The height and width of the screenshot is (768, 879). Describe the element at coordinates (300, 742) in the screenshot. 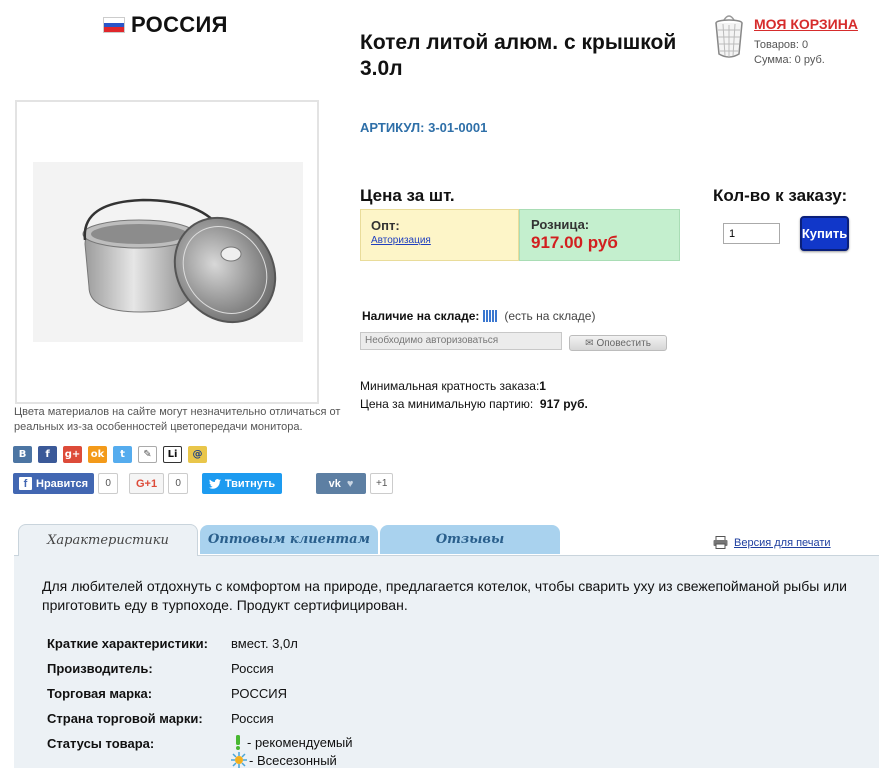

I see `status-recommended-text: - рекомендуемый` at that location.